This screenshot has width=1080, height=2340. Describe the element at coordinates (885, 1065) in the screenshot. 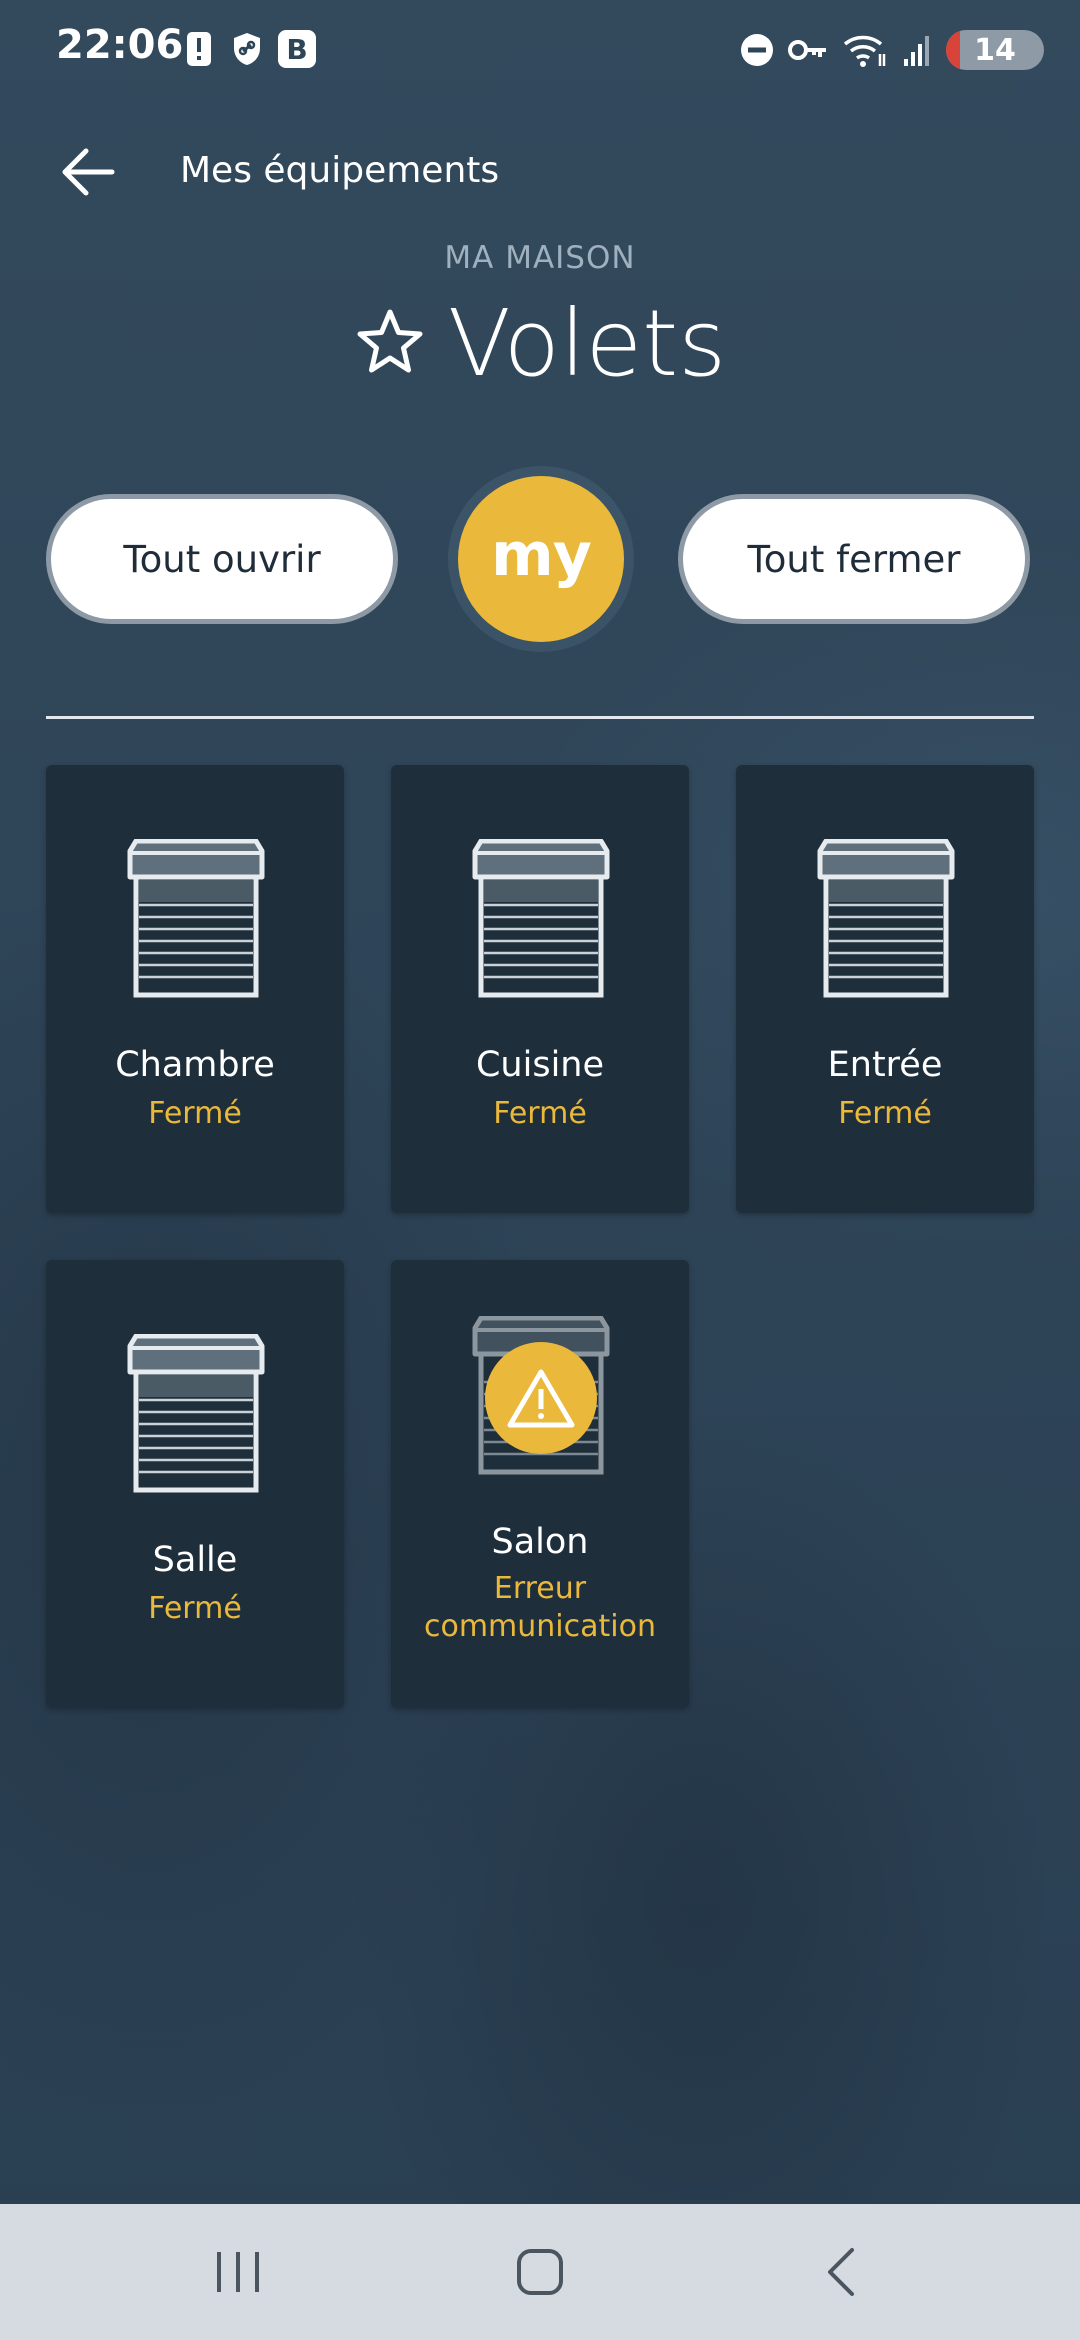

I see `device-name: Entrée` at that location.